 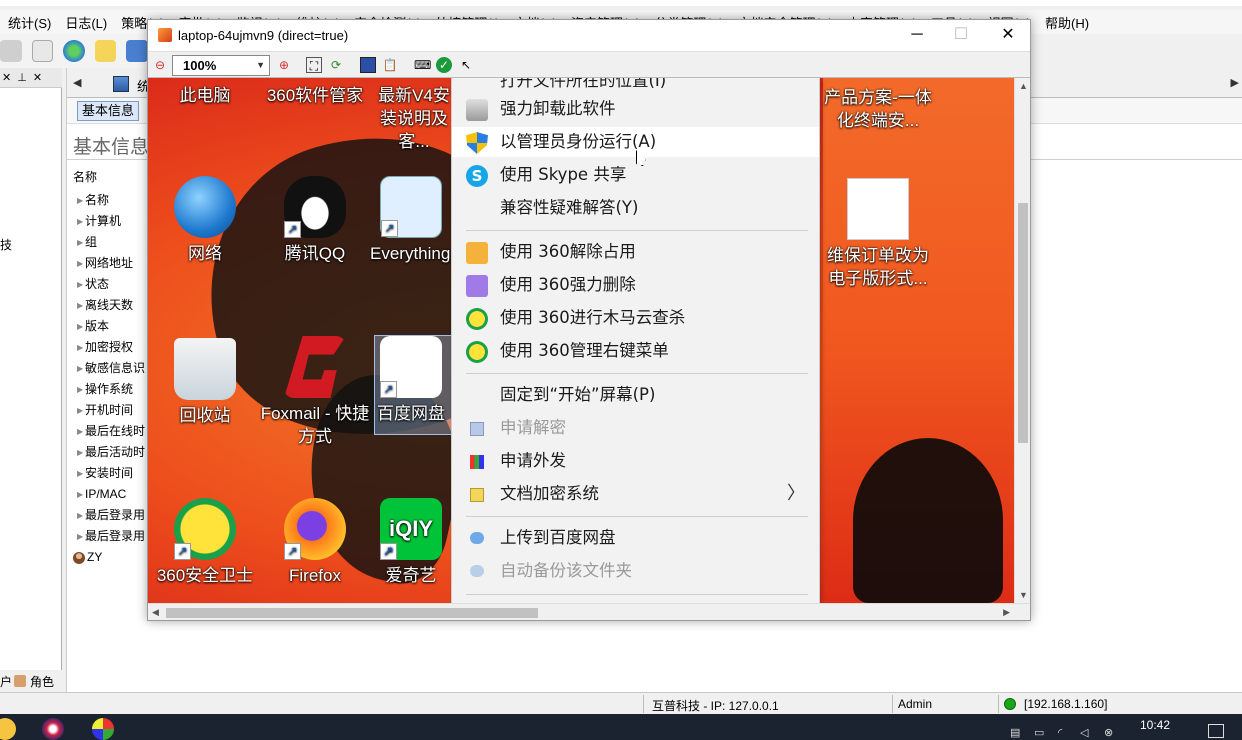 What do you see at coordinates (422, 65) in the screenshot?
I see `keyboard-icon: ⌨` at bounding box center [422, 65].